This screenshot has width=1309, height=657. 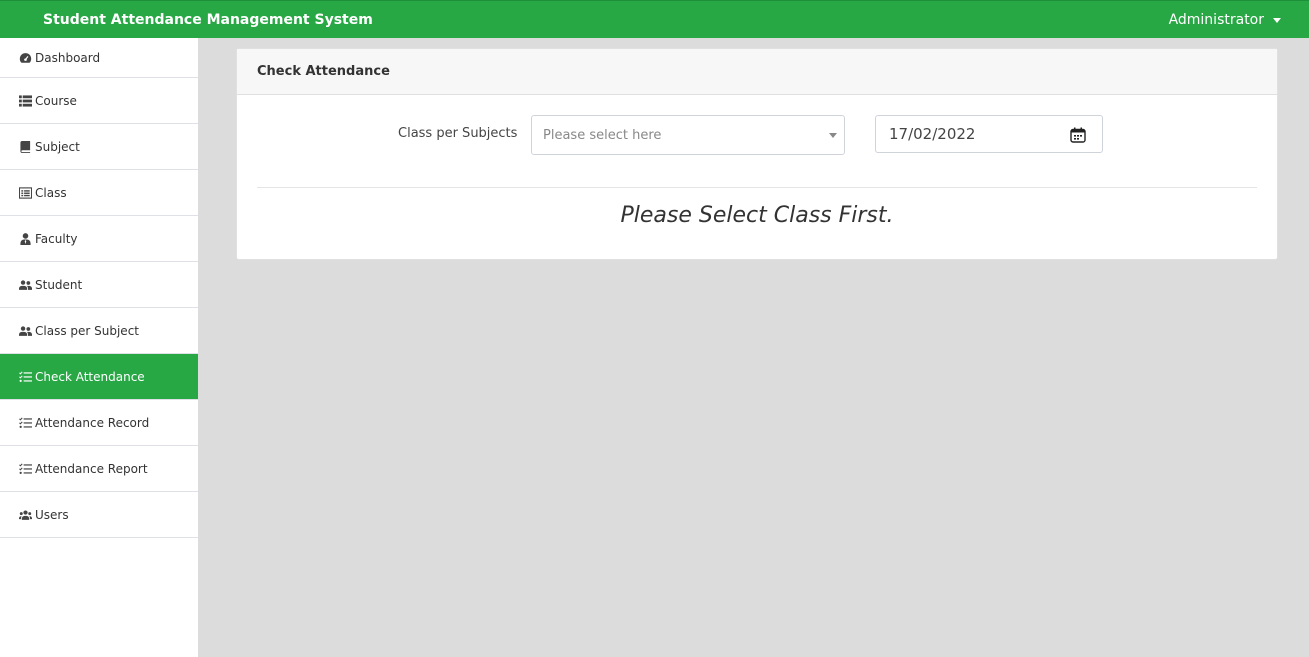 I want to click on sidebar-item-attendance-report: Attendance Report, so click(x=99, y=469).